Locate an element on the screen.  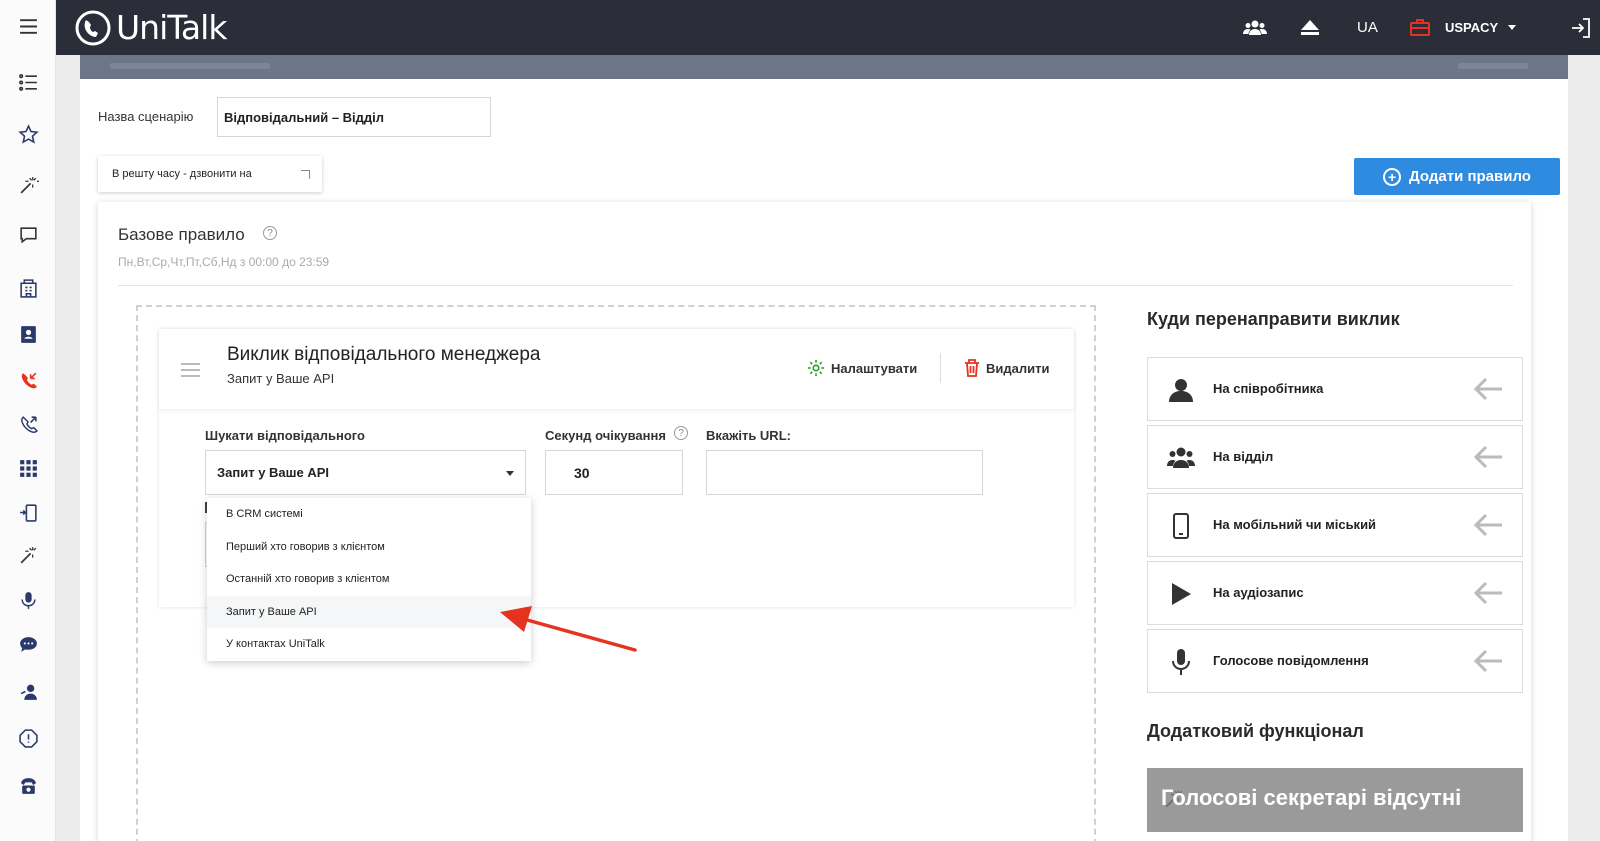
logo-text: UniTalk is located at coordinates (171, 27).